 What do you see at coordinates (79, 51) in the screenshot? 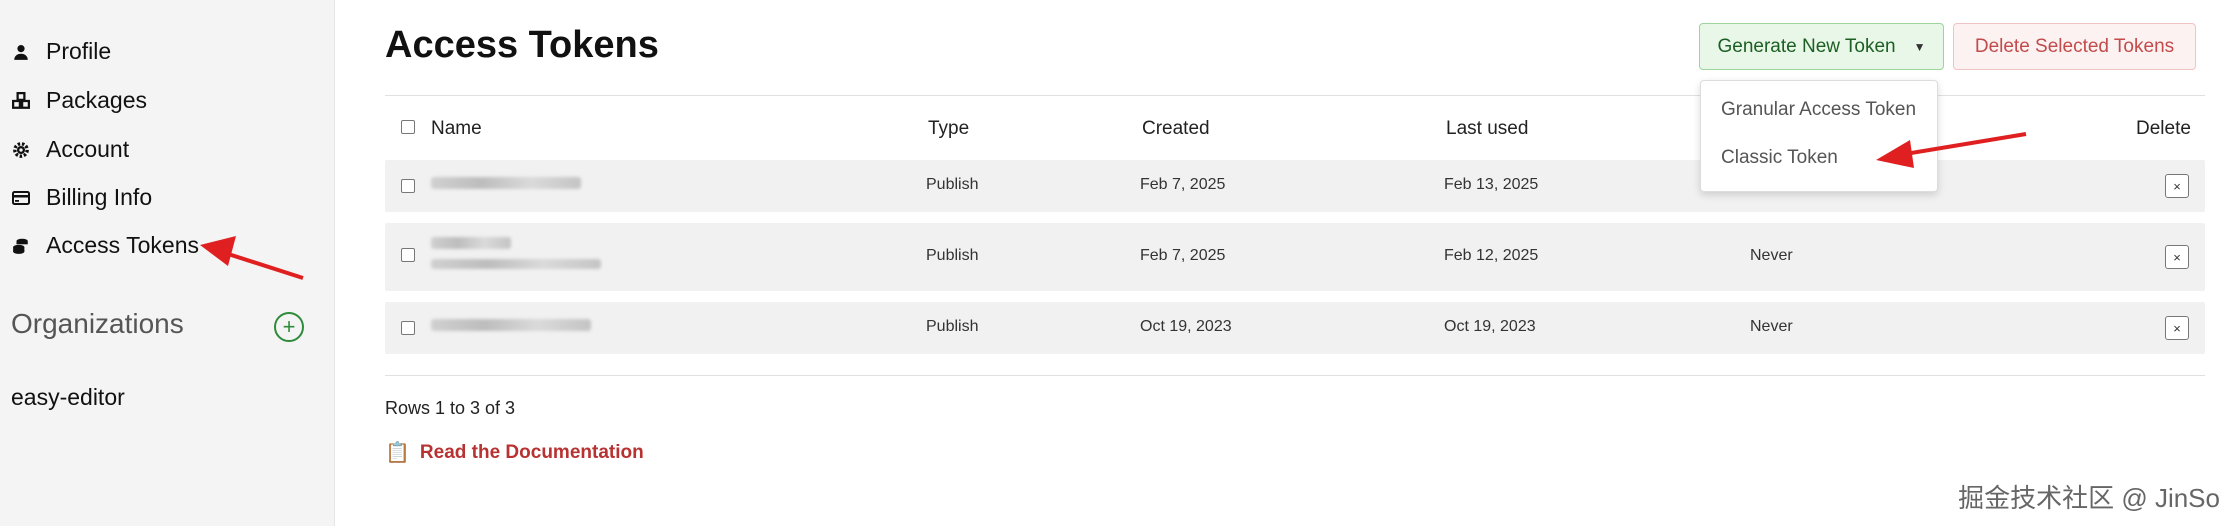
I see `sidebar-item-label: Profile` at bounding box center [79, 51].